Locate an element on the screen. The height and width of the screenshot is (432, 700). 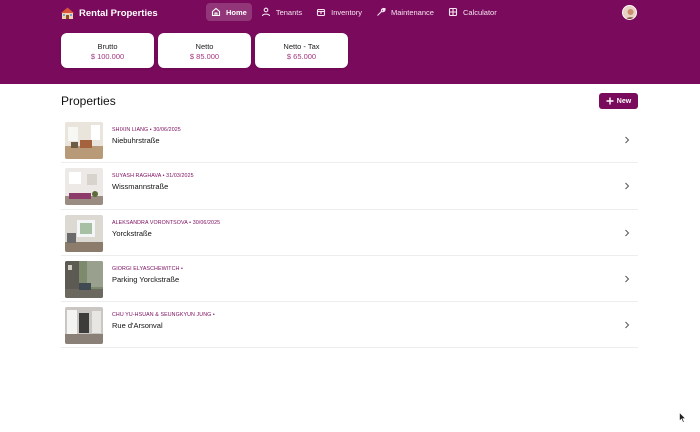
nav-home-label: Home is located at coordinates (236, 12).